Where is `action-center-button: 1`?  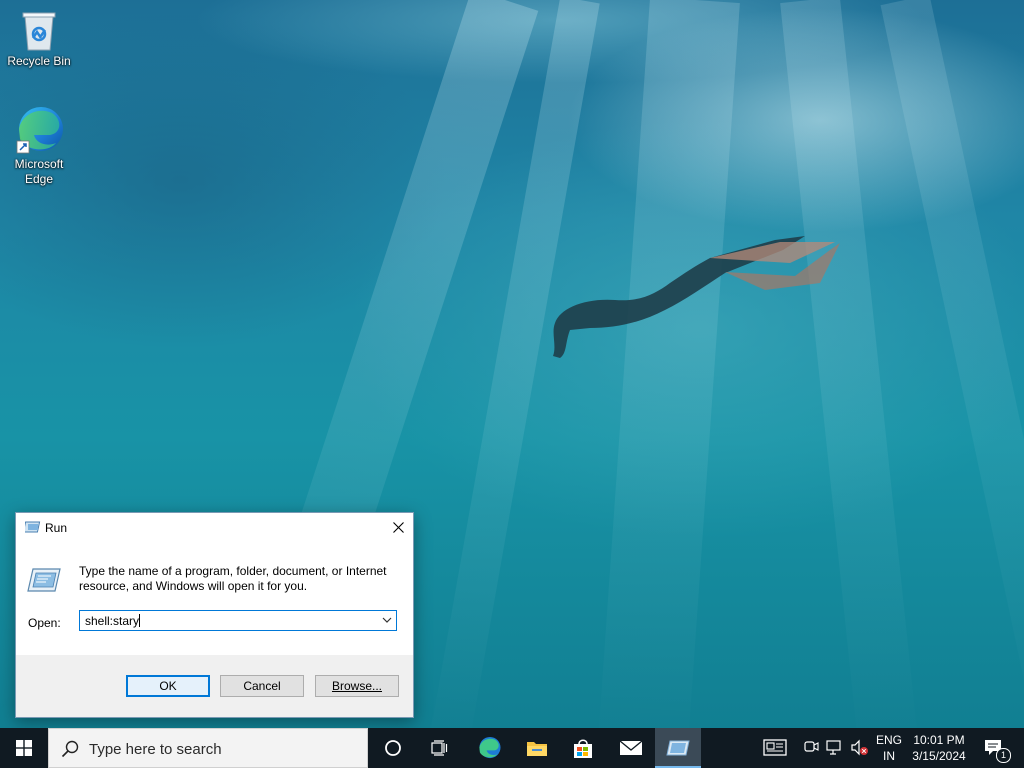 action-center-button: 1 is located at coordinates (996, 748).